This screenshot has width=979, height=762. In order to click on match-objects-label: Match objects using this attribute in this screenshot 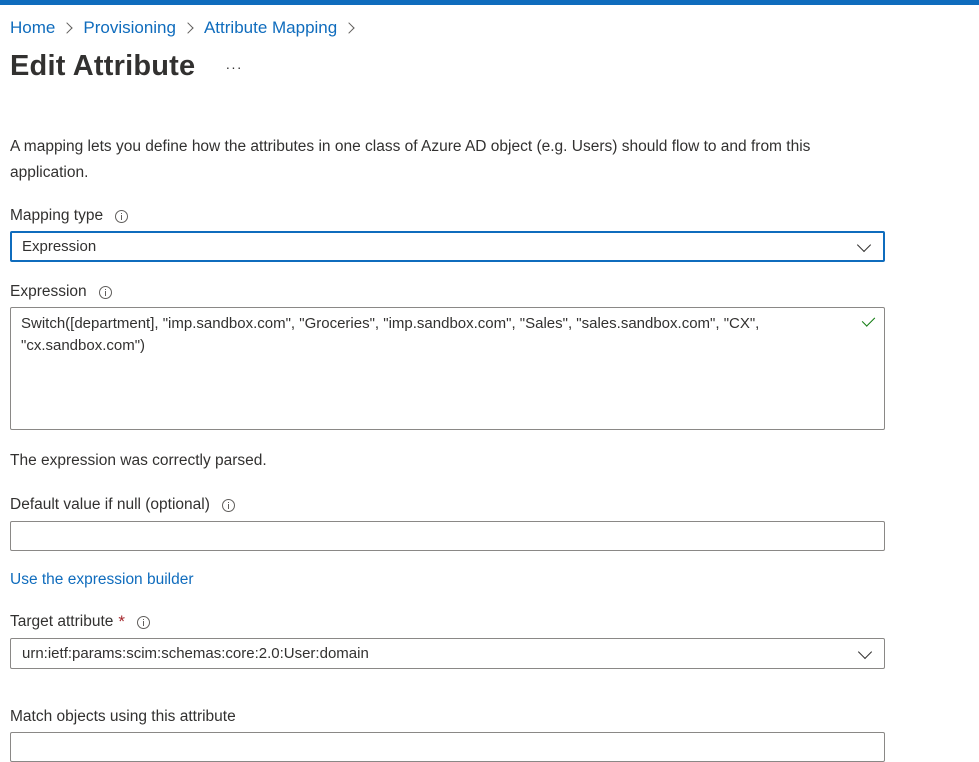, I will do `click(123, 717)`.